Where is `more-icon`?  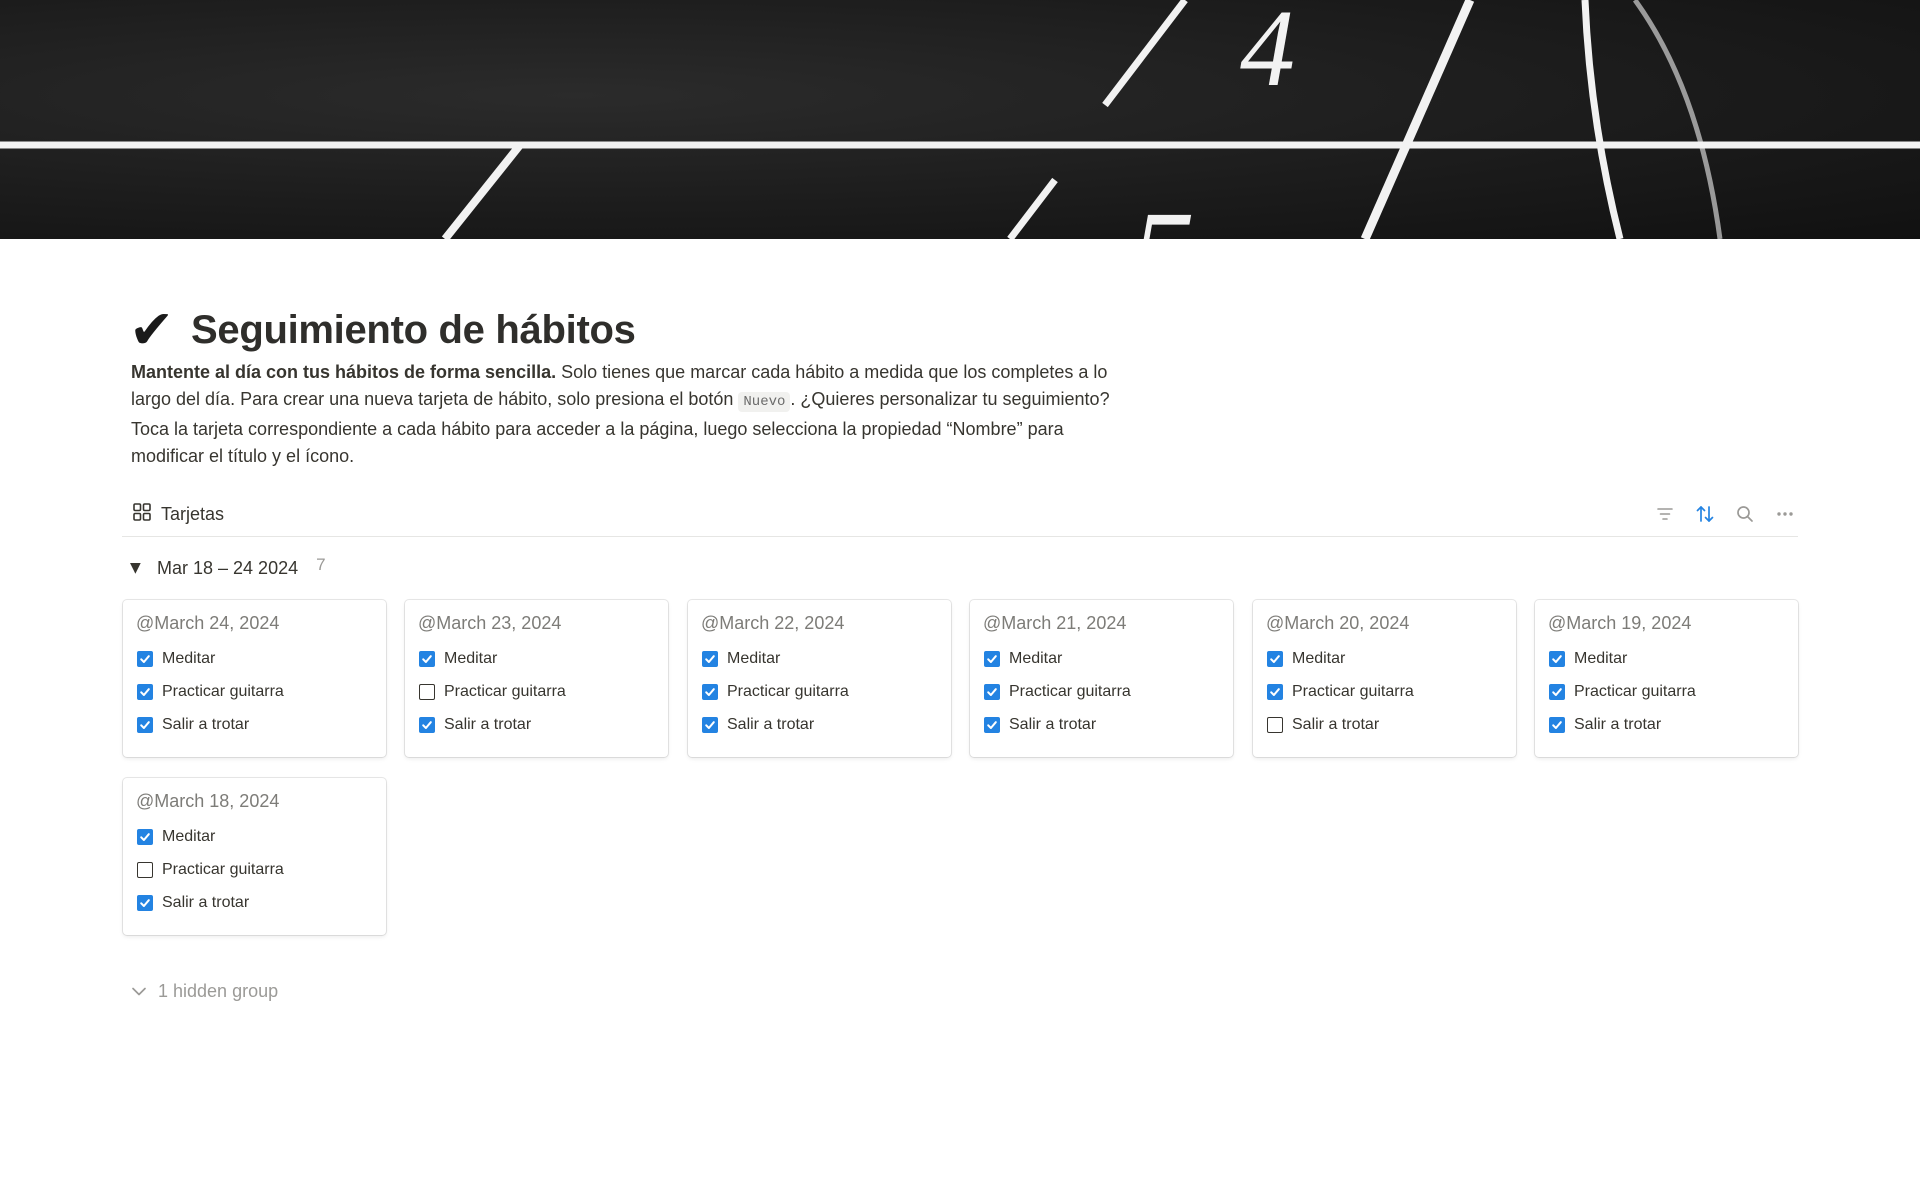 more-icon is located at coordinates (1785, 514).